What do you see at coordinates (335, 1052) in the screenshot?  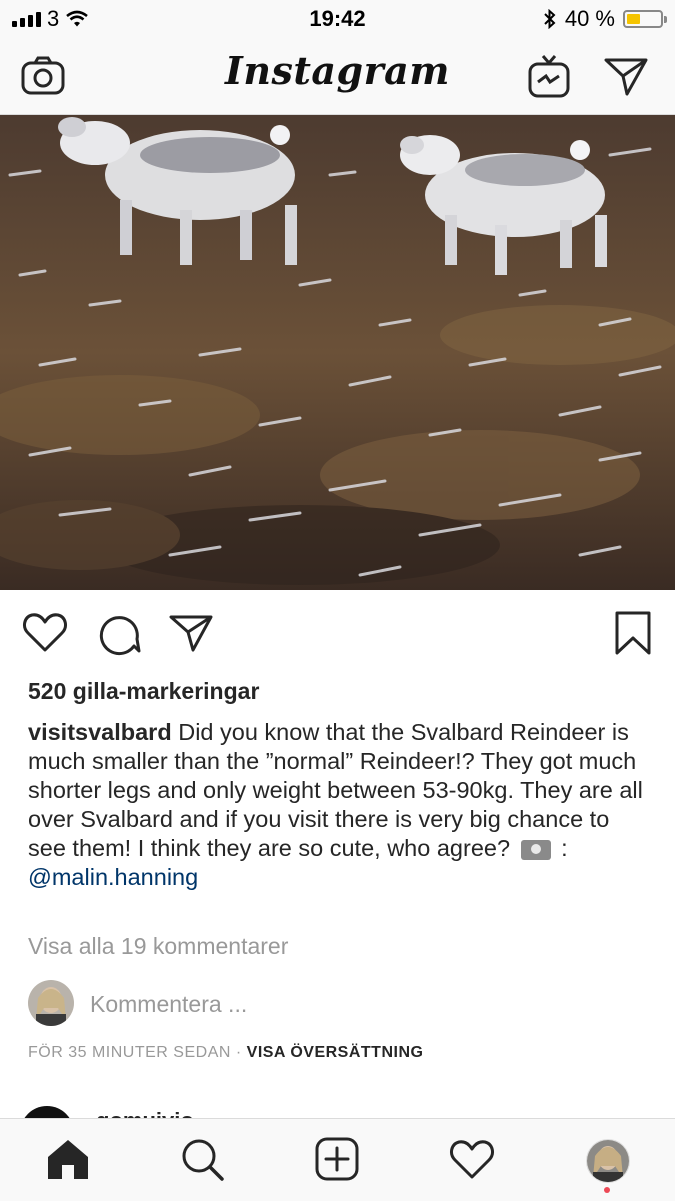 I see `see-translation-link: VISA ÖVERSÄTTNING` at bounding box center [335, 1052].